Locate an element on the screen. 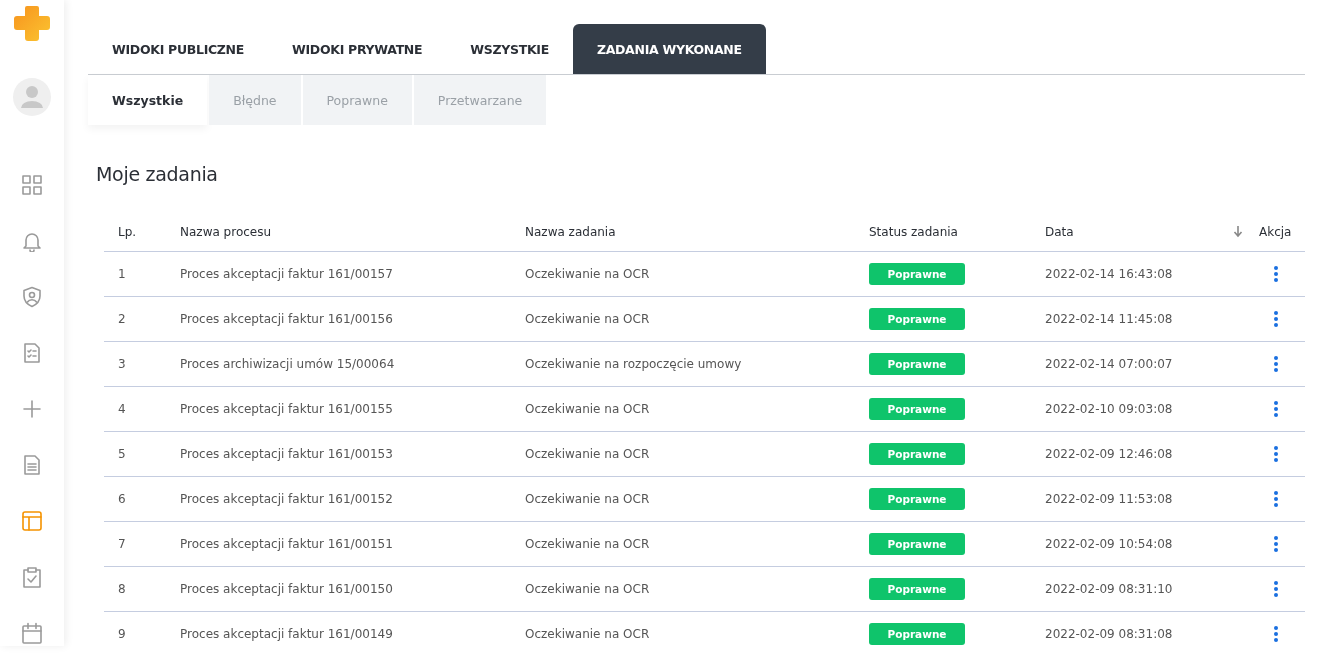 The width and height of the screenshot is (1320, 654). date-text: 2022-02-14 16:43:08 is located at coordinates (1109, 274).